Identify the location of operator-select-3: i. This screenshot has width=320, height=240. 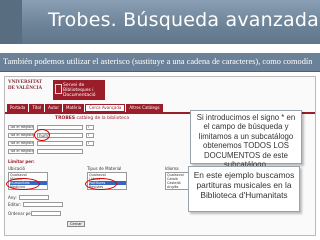
(90, 143).